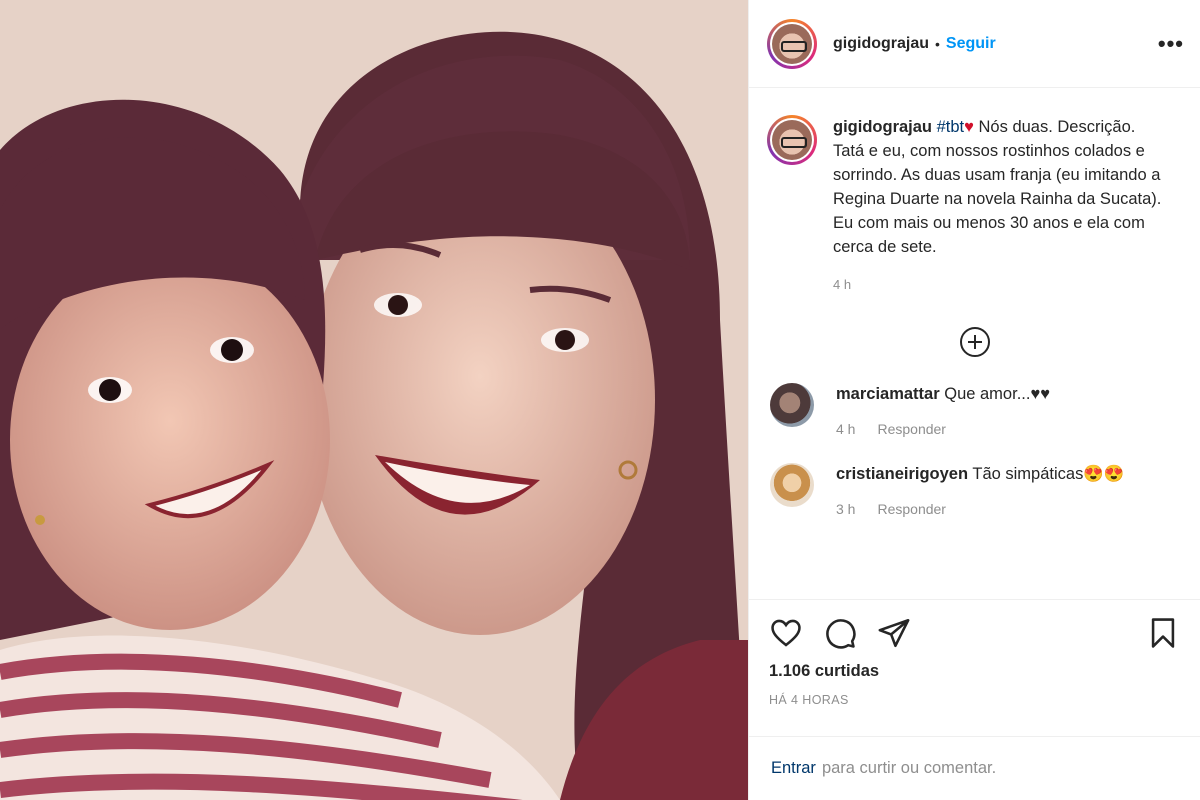  What do you see at coordinates (997, 394) in the screenshot?
I see `comment-text: Que amor...♥♥` at bounding box center [997, 394].